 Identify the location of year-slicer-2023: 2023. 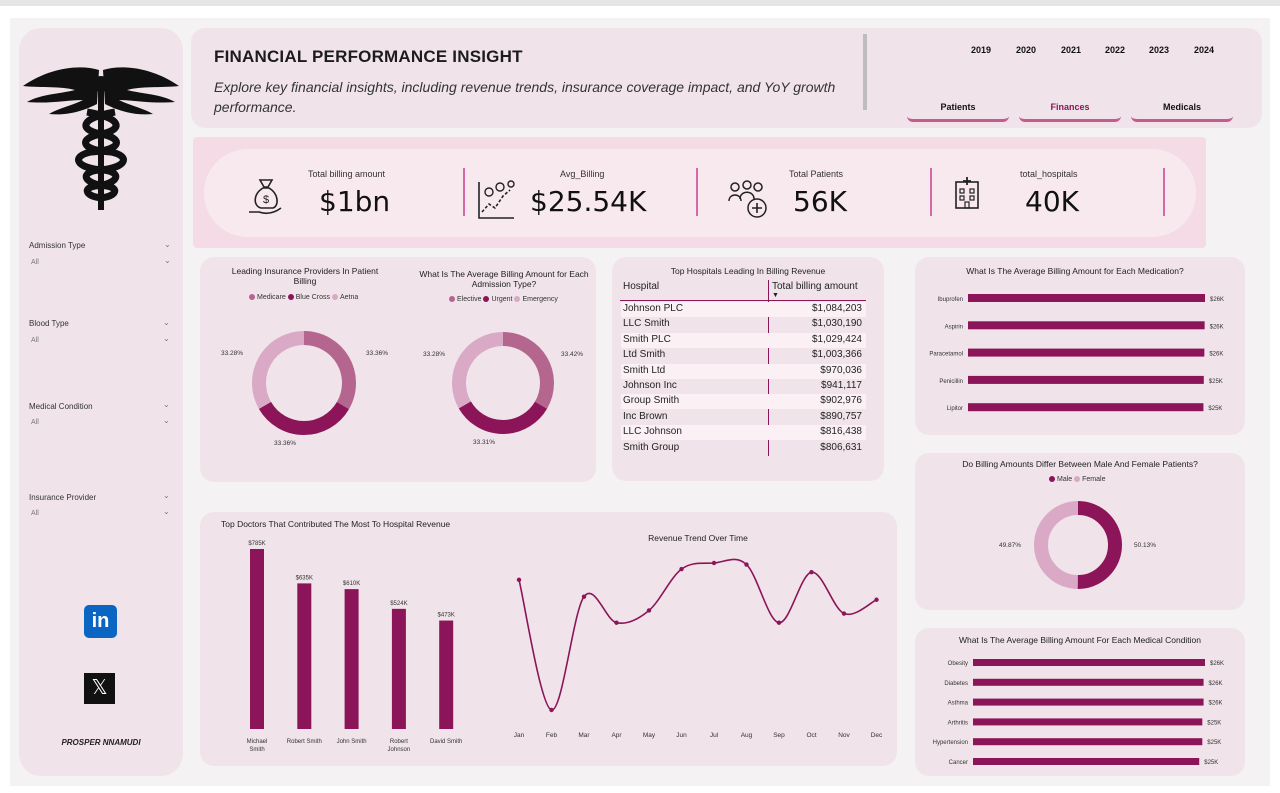
(1159, 50).